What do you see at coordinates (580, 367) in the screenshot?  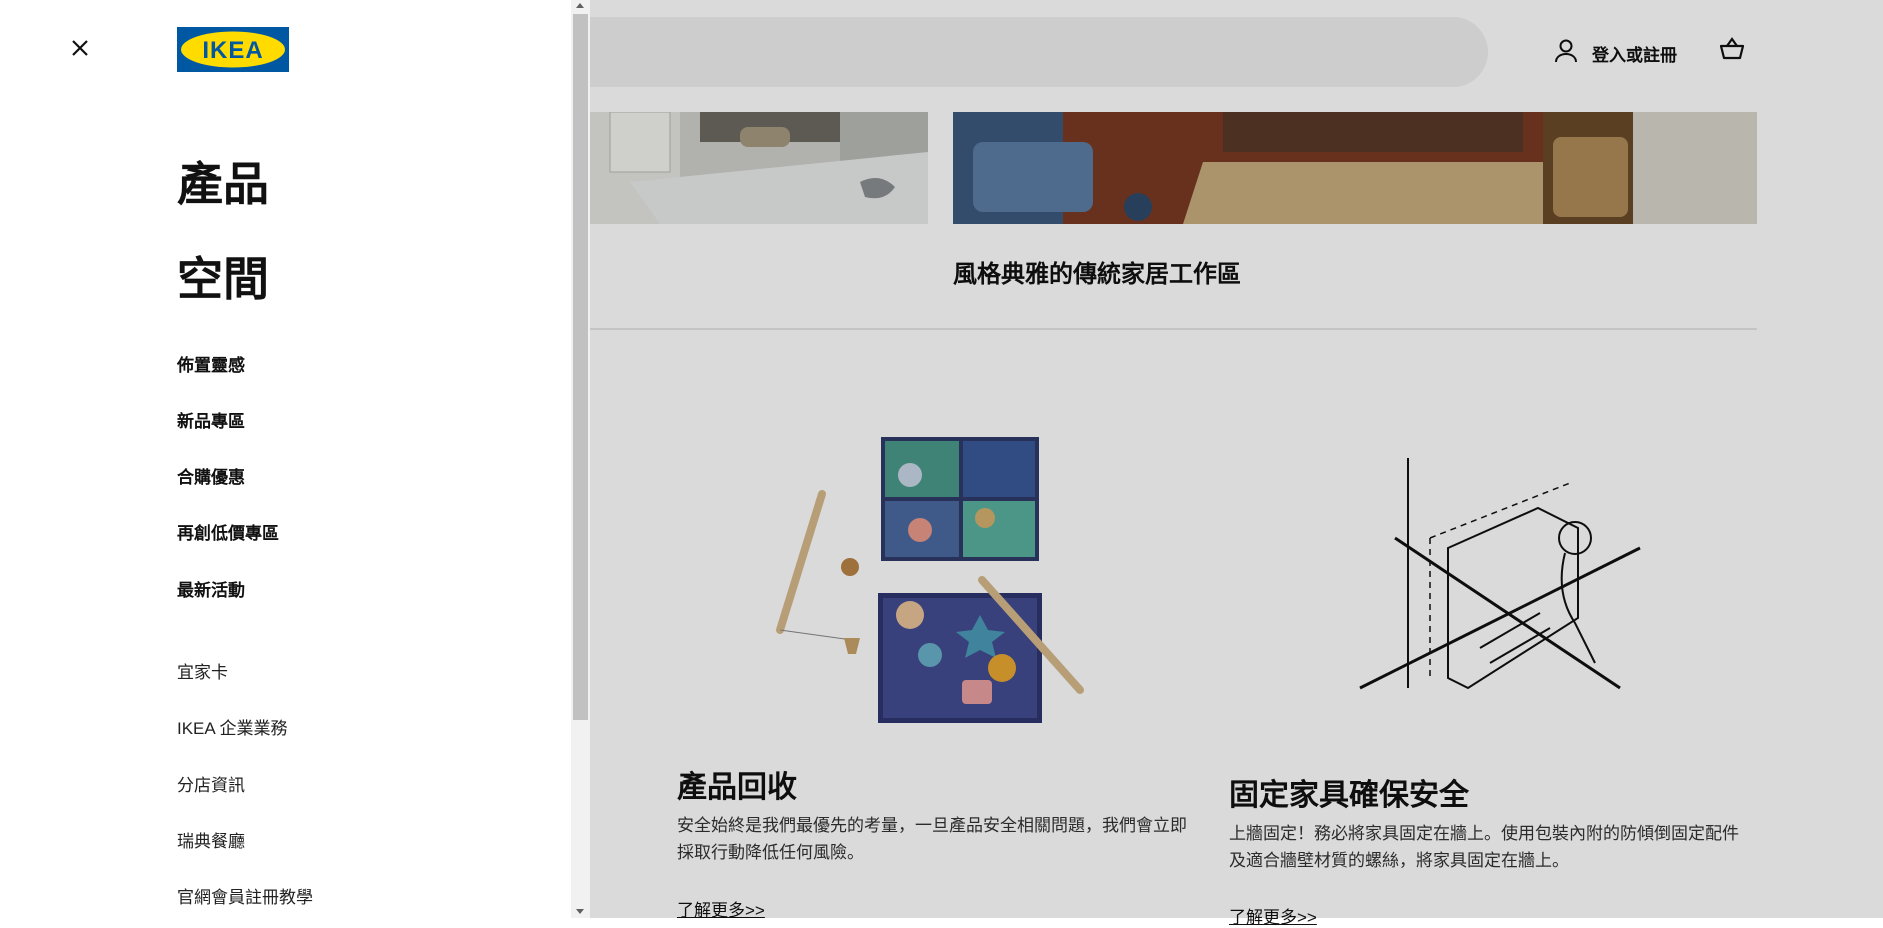 I see `scroll-thumb` at bounding box center [580, 367].